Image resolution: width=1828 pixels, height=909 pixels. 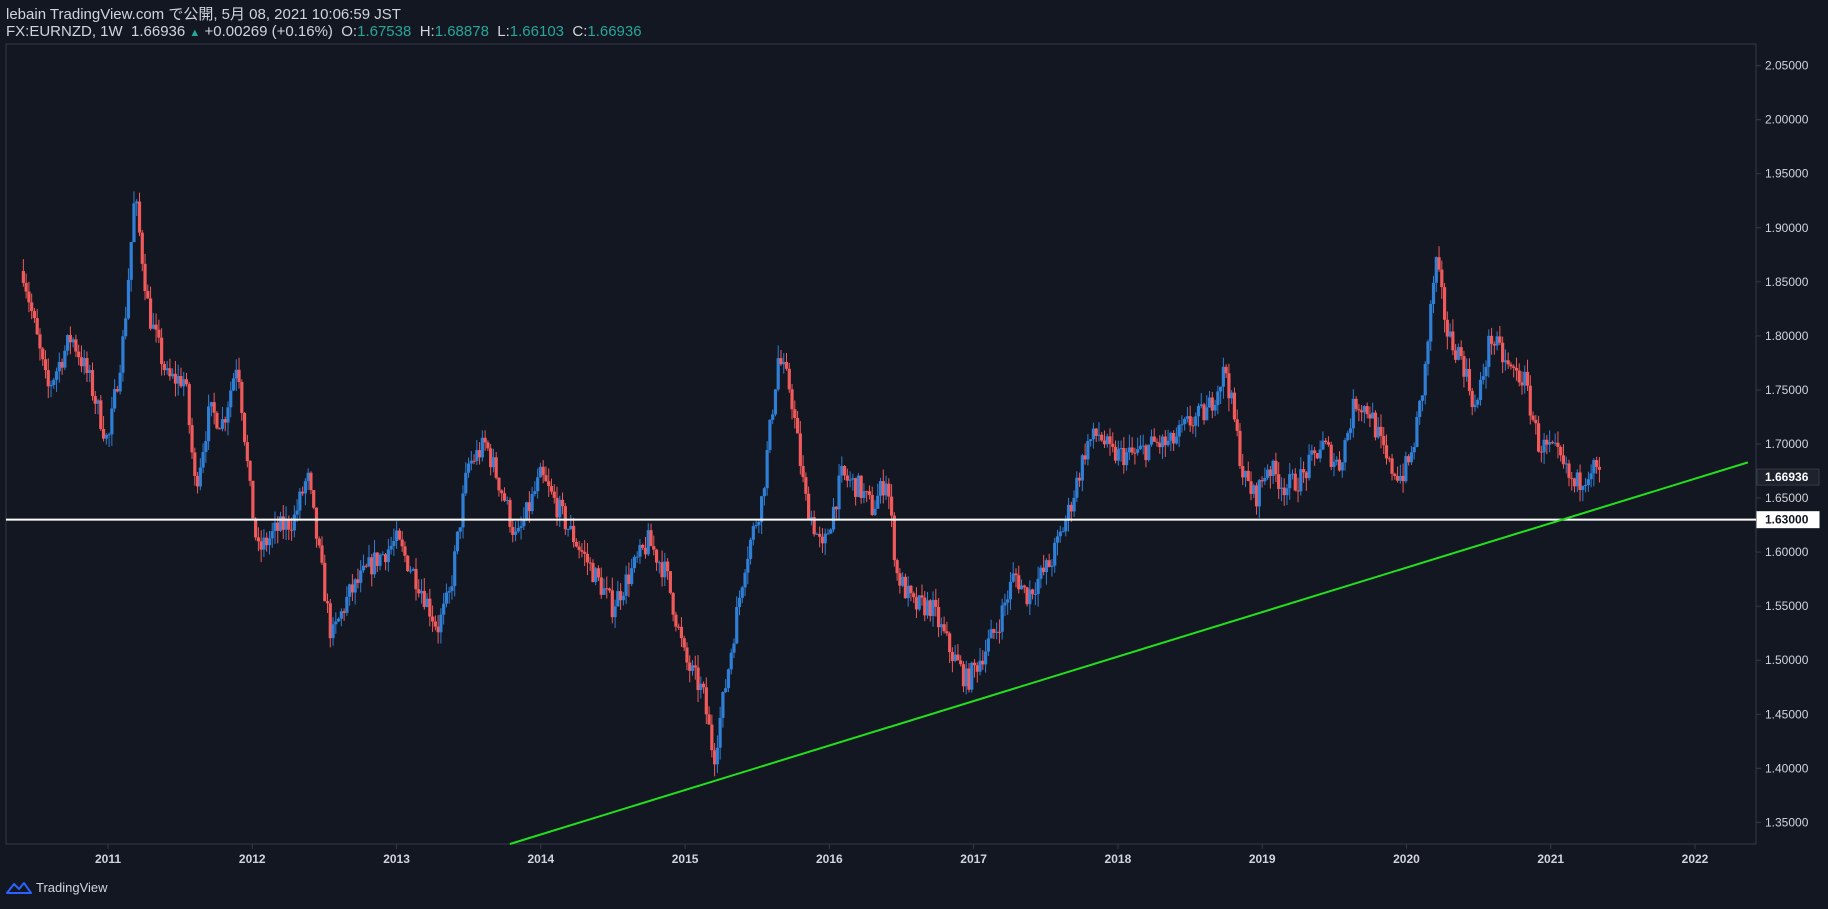 What do you see at coordinates (1787, 282) in the screenshot?
I see `price-tick-label: 1.85000` at bounding box center [1787, 282].